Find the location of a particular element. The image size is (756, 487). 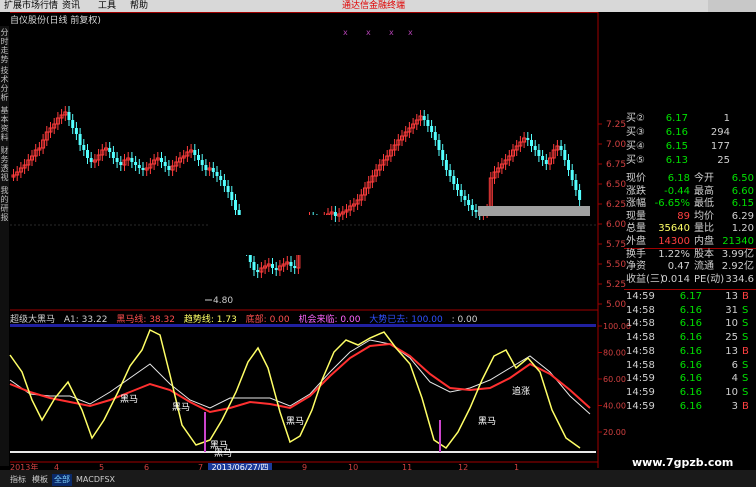

tick-row: 14:58 6.16 25 S is located at coordinates (690, 338).